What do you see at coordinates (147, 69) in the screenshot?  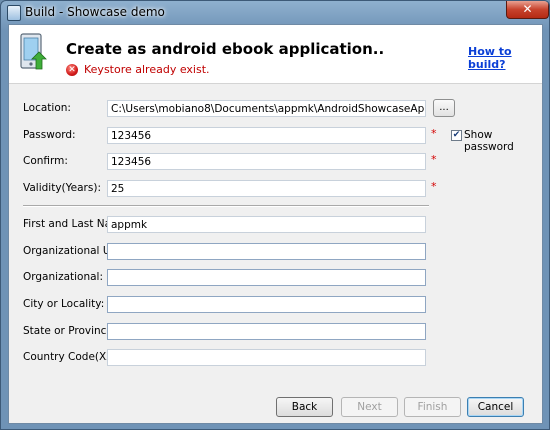 I see `error-text: Keystore already exist.` at bounding box center [147, 69].